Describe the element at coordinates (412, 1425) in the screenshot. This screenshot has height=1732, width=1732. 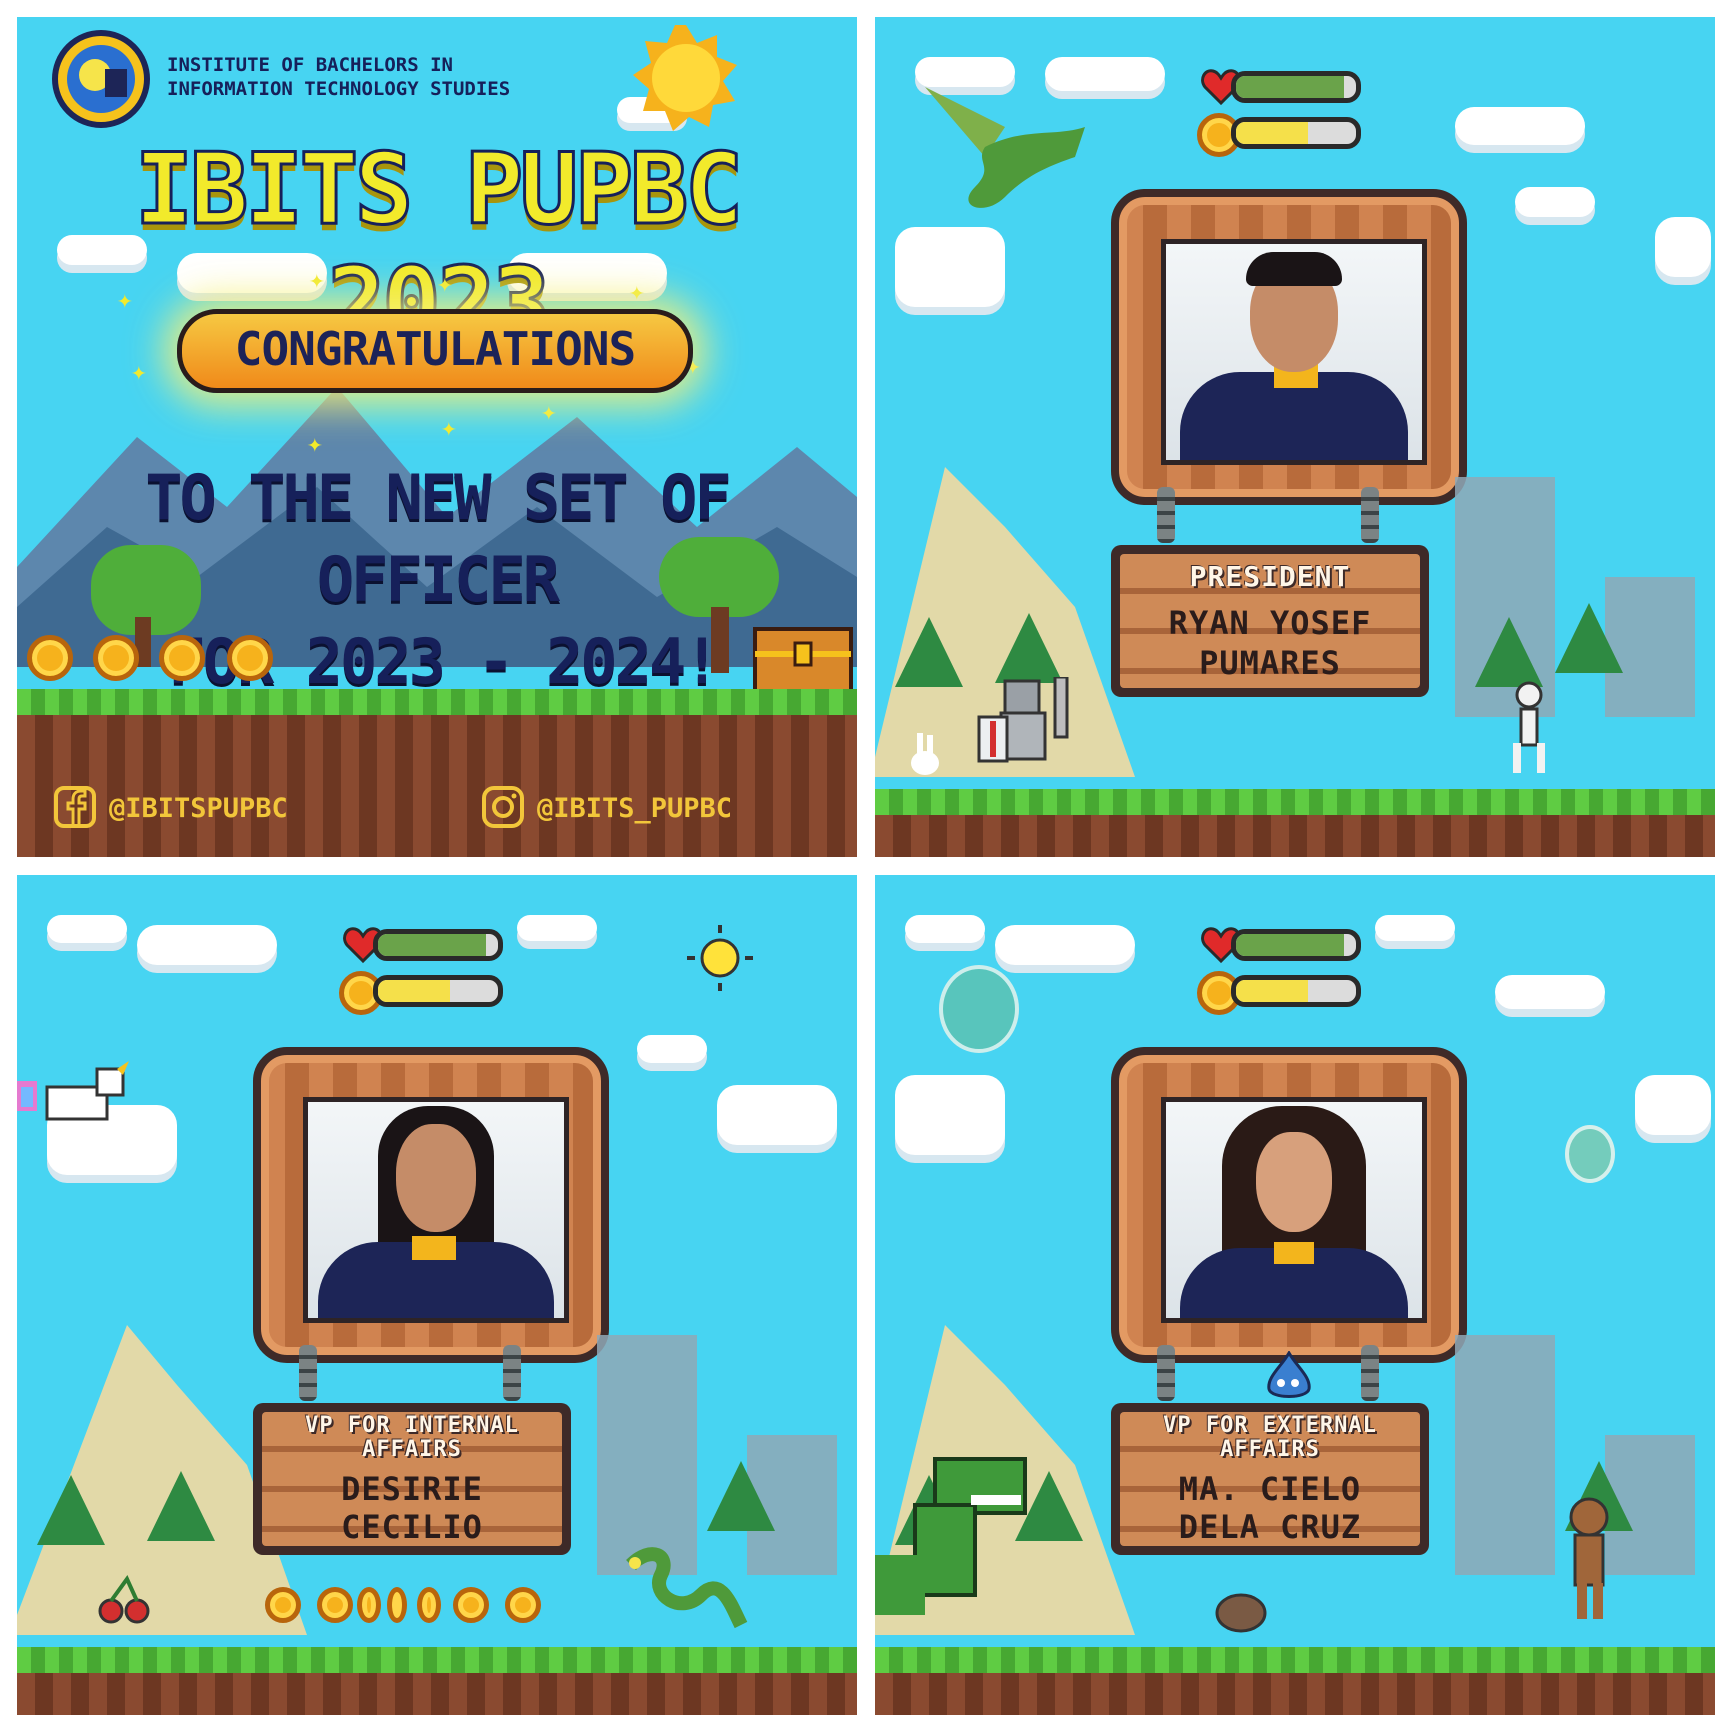
I see `position-title-line1: VP FOR INTERNAL` at that location.